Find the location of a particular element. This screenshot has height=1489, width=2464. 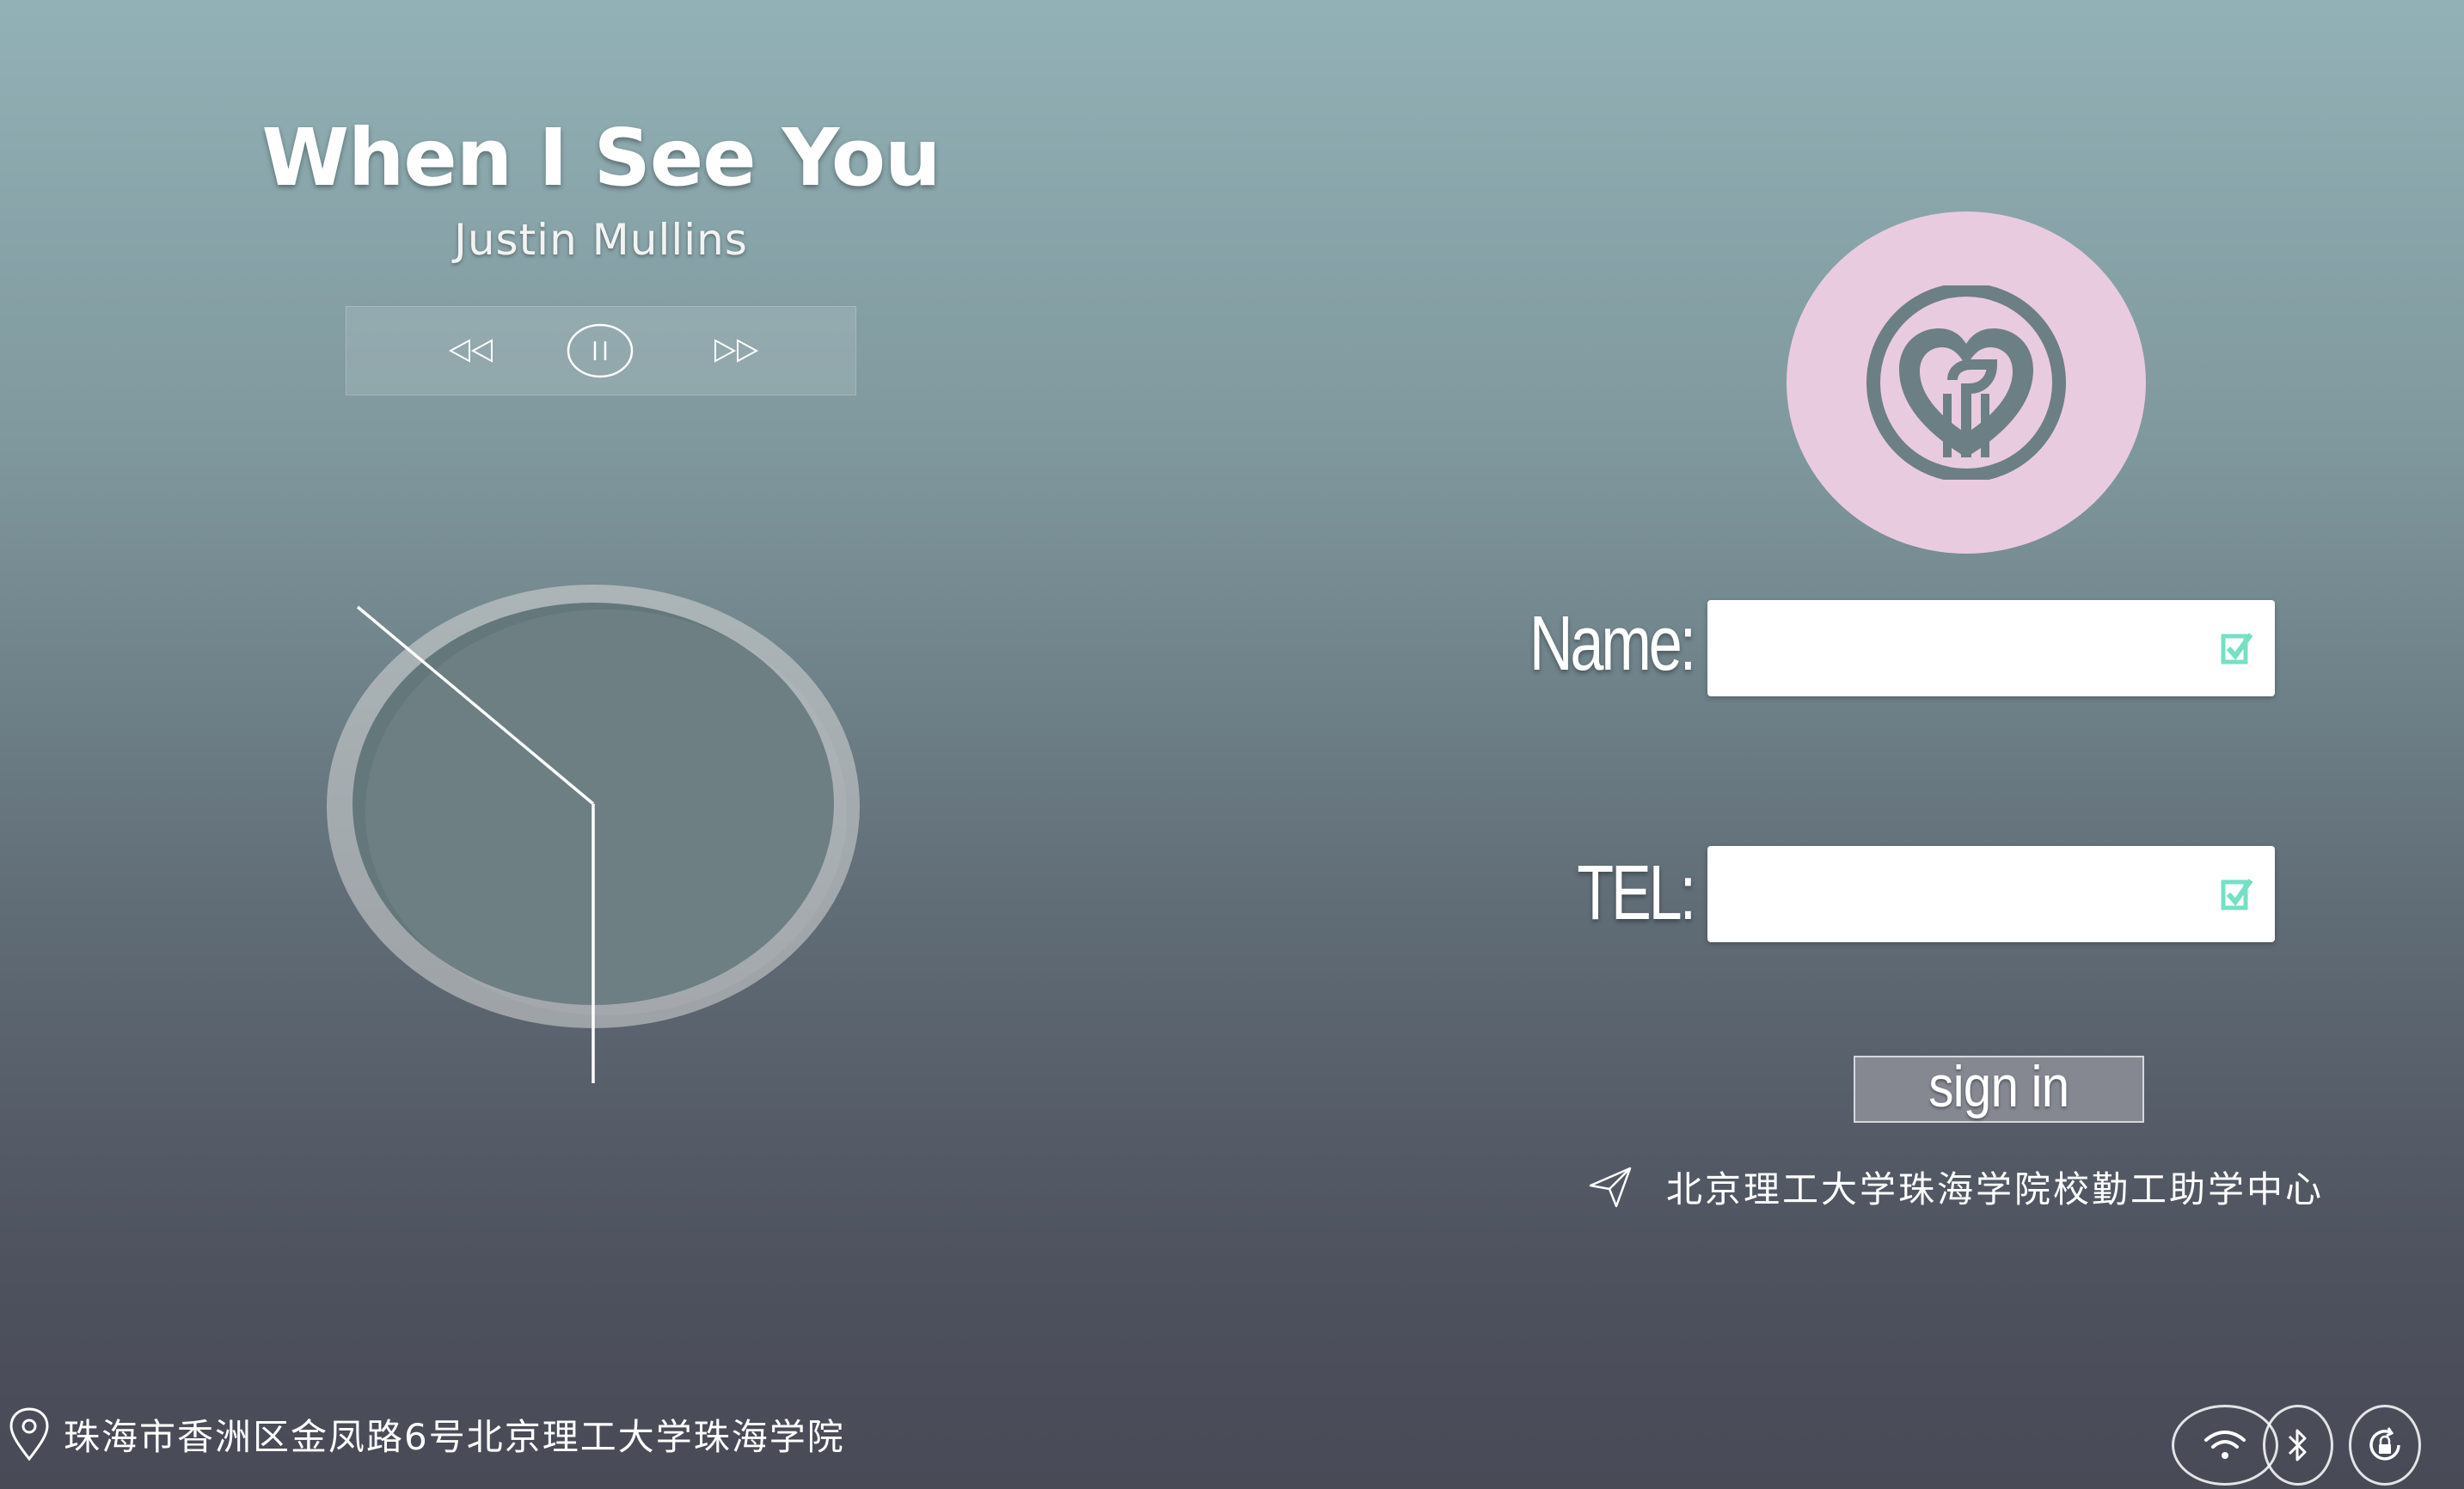

pause-icon is located at coordinates (600, 350).